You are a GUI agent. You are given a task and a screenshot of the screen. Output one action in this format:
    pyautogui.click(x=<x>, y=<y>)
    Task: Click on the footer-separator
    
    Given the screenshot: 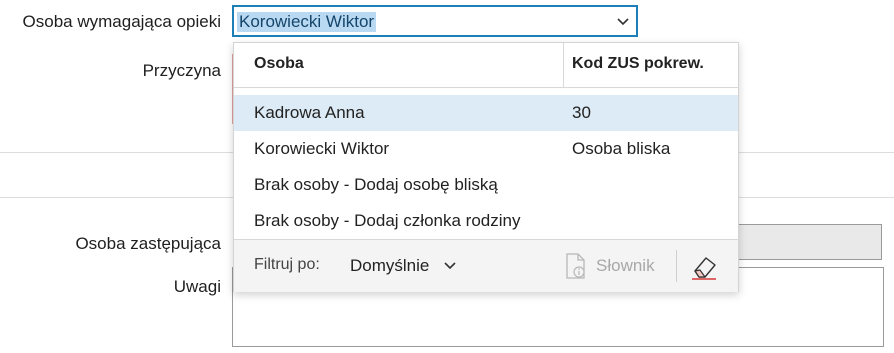 What is the action you would take?
    pyautogui.click(x=676, y=266)
    